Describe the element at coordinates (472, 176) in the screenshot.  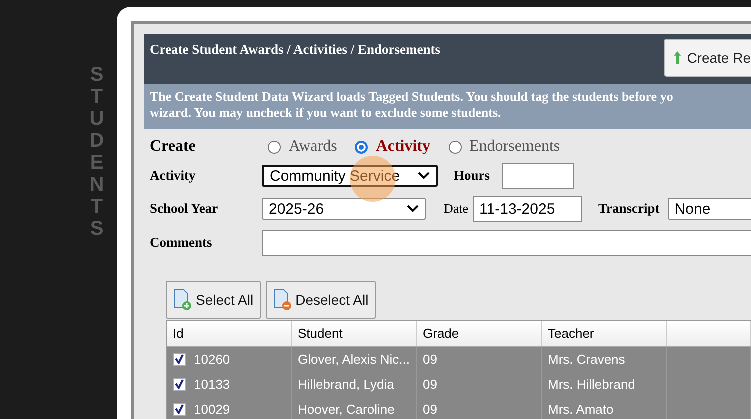
I see `hours-label: Hours` at that location.